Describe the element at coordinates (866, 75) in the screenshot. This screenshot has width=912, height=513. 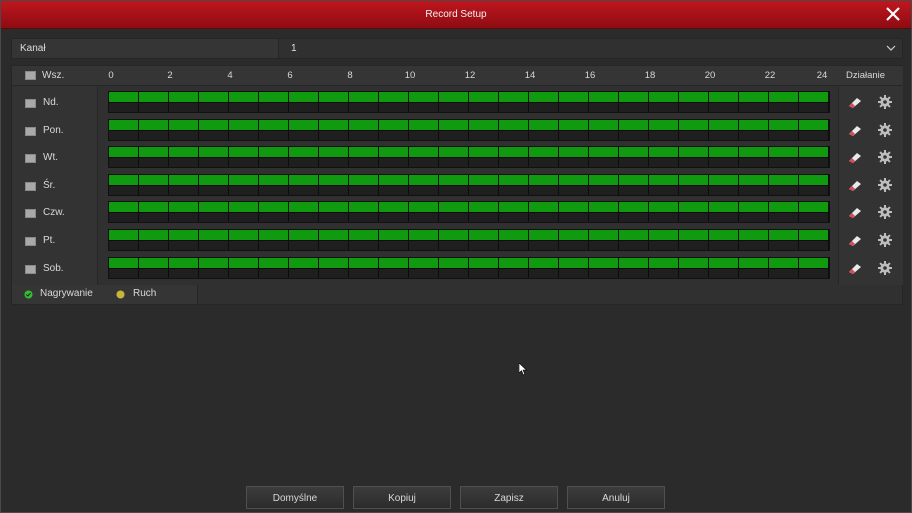
I see `action-header: Działanie` at that location.